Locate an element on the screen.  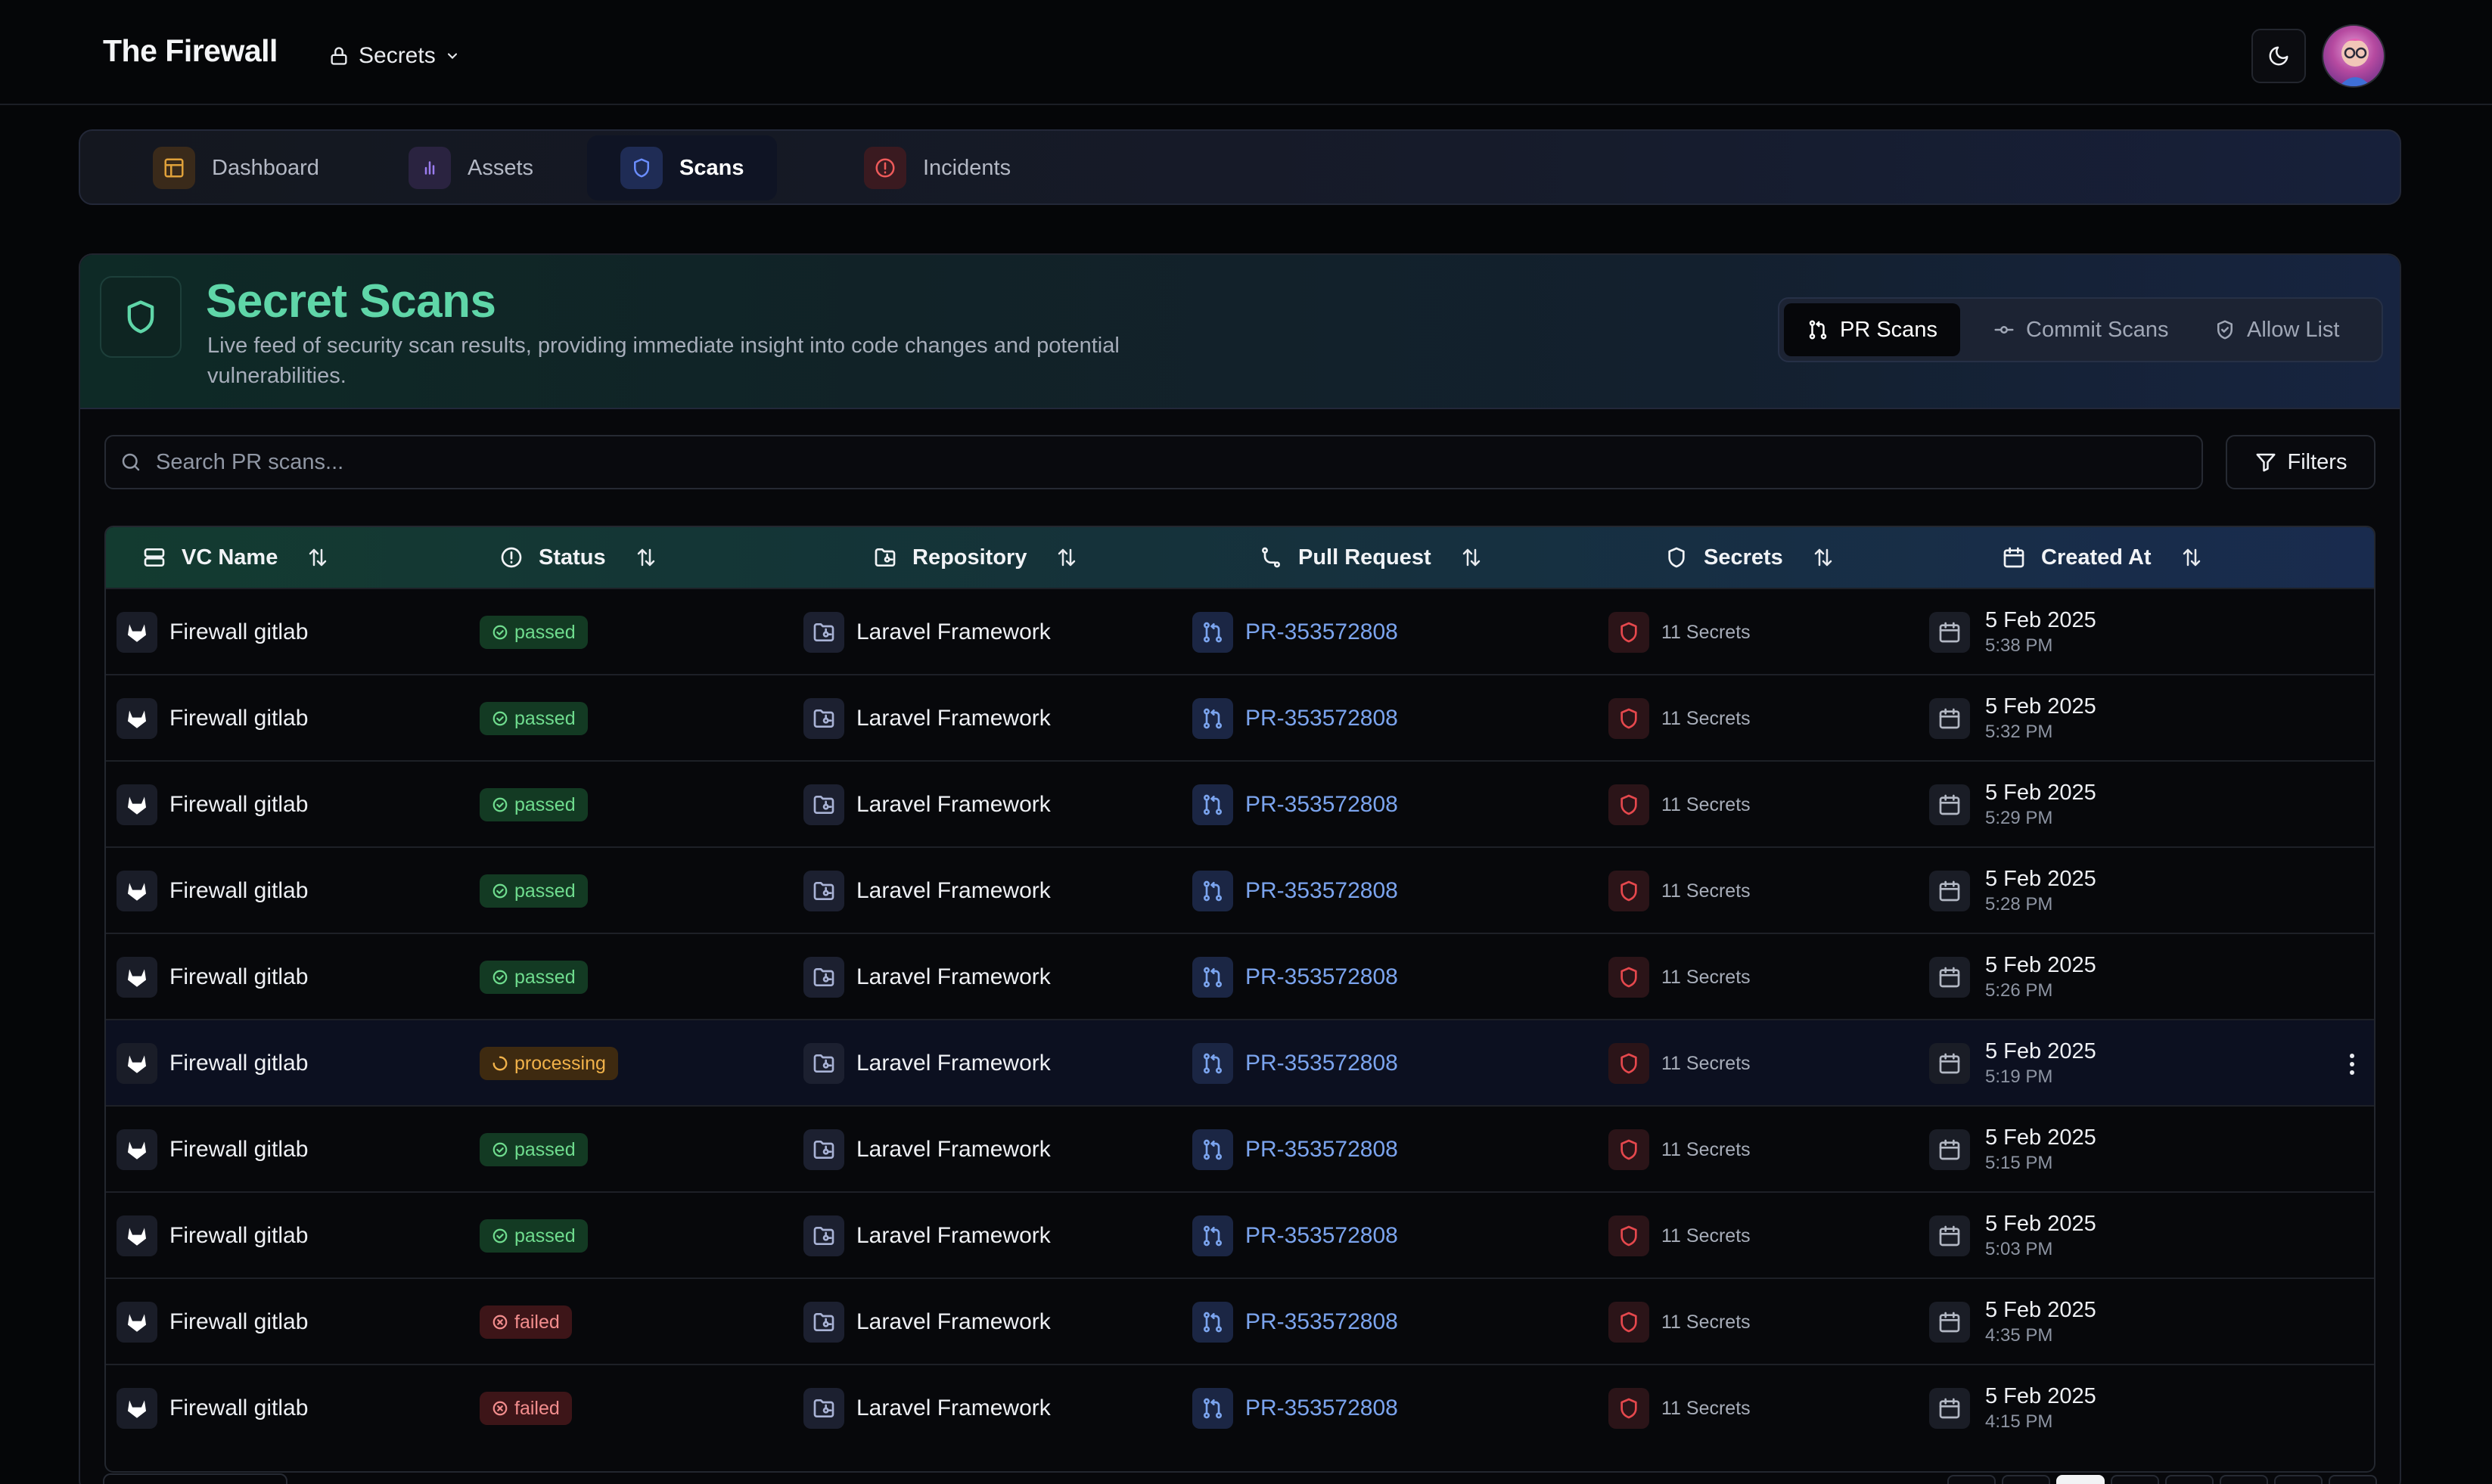
column-header-repository: Repository is located at coordinates (976, 557).